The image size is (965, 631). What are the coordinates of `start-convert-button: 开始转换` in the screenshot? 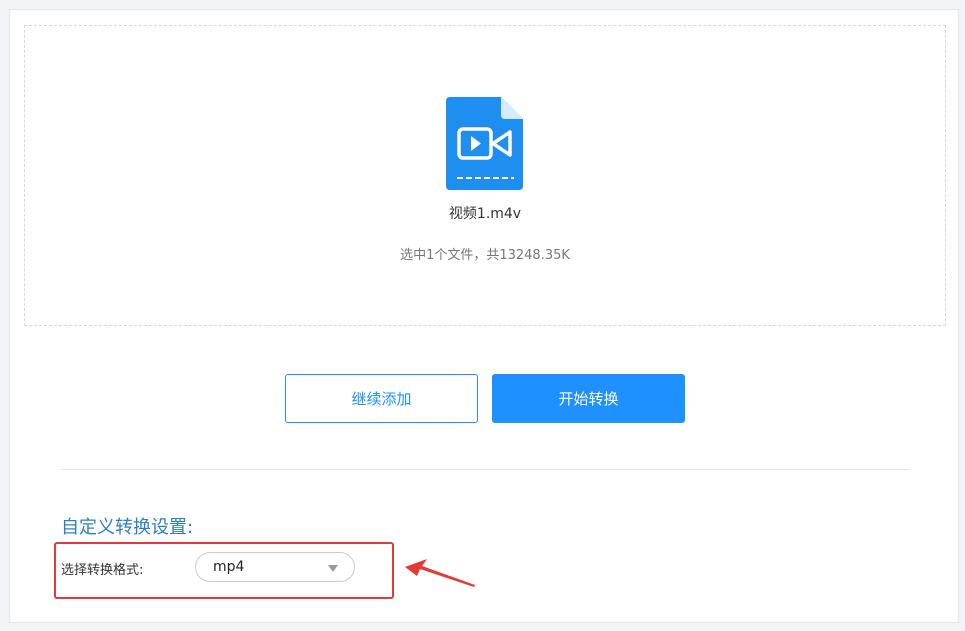 It's located at (588, 398).